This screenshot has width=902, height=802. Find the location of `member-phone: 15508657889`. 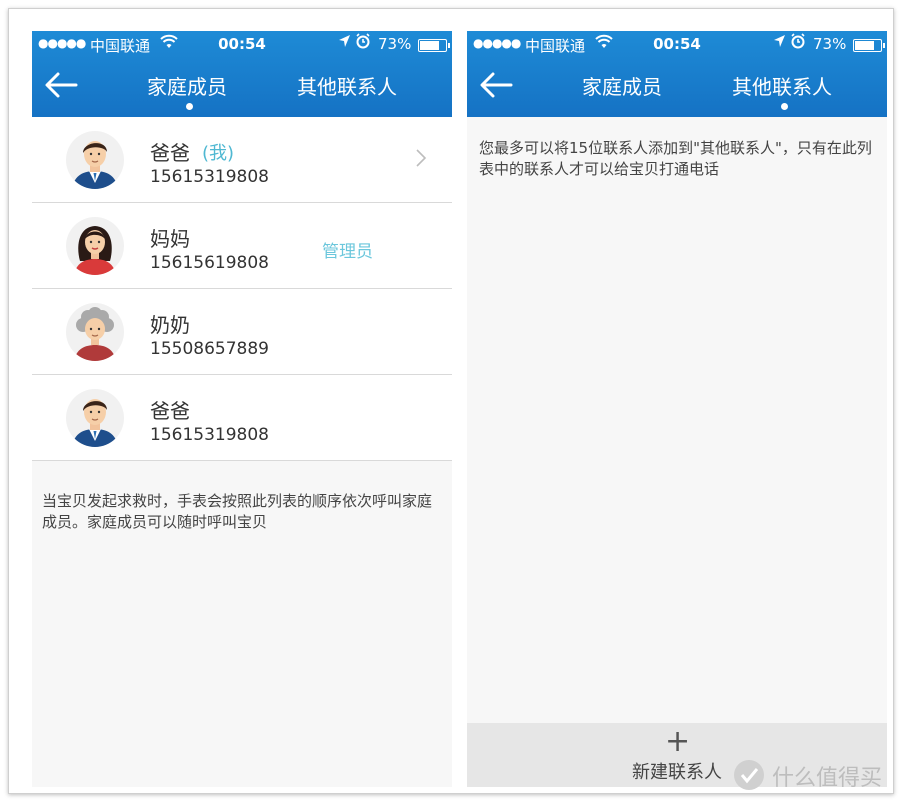

member-phone: 15508657889 is located at coordinates (209, 349).